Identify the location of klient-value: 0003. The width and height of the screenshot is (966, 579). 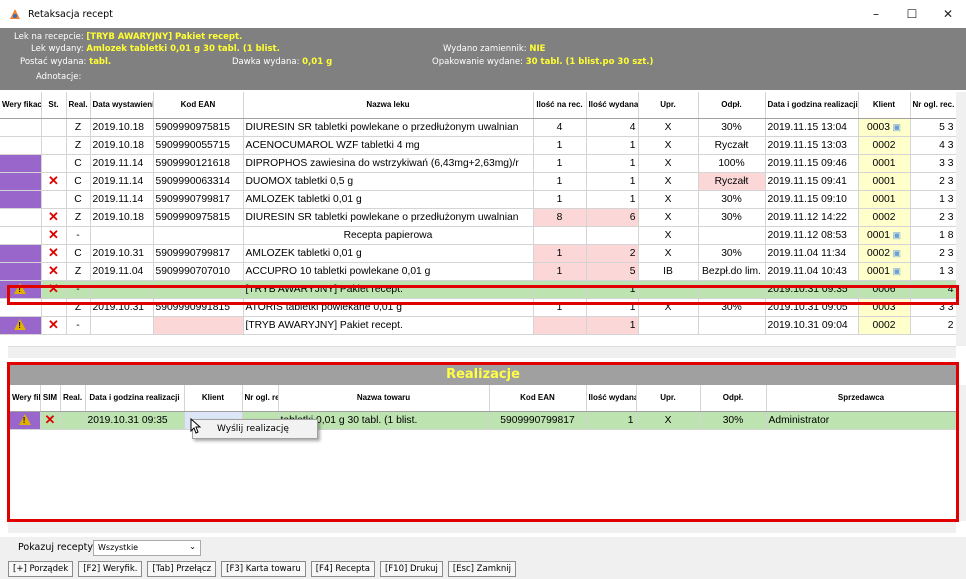
(878, 127).